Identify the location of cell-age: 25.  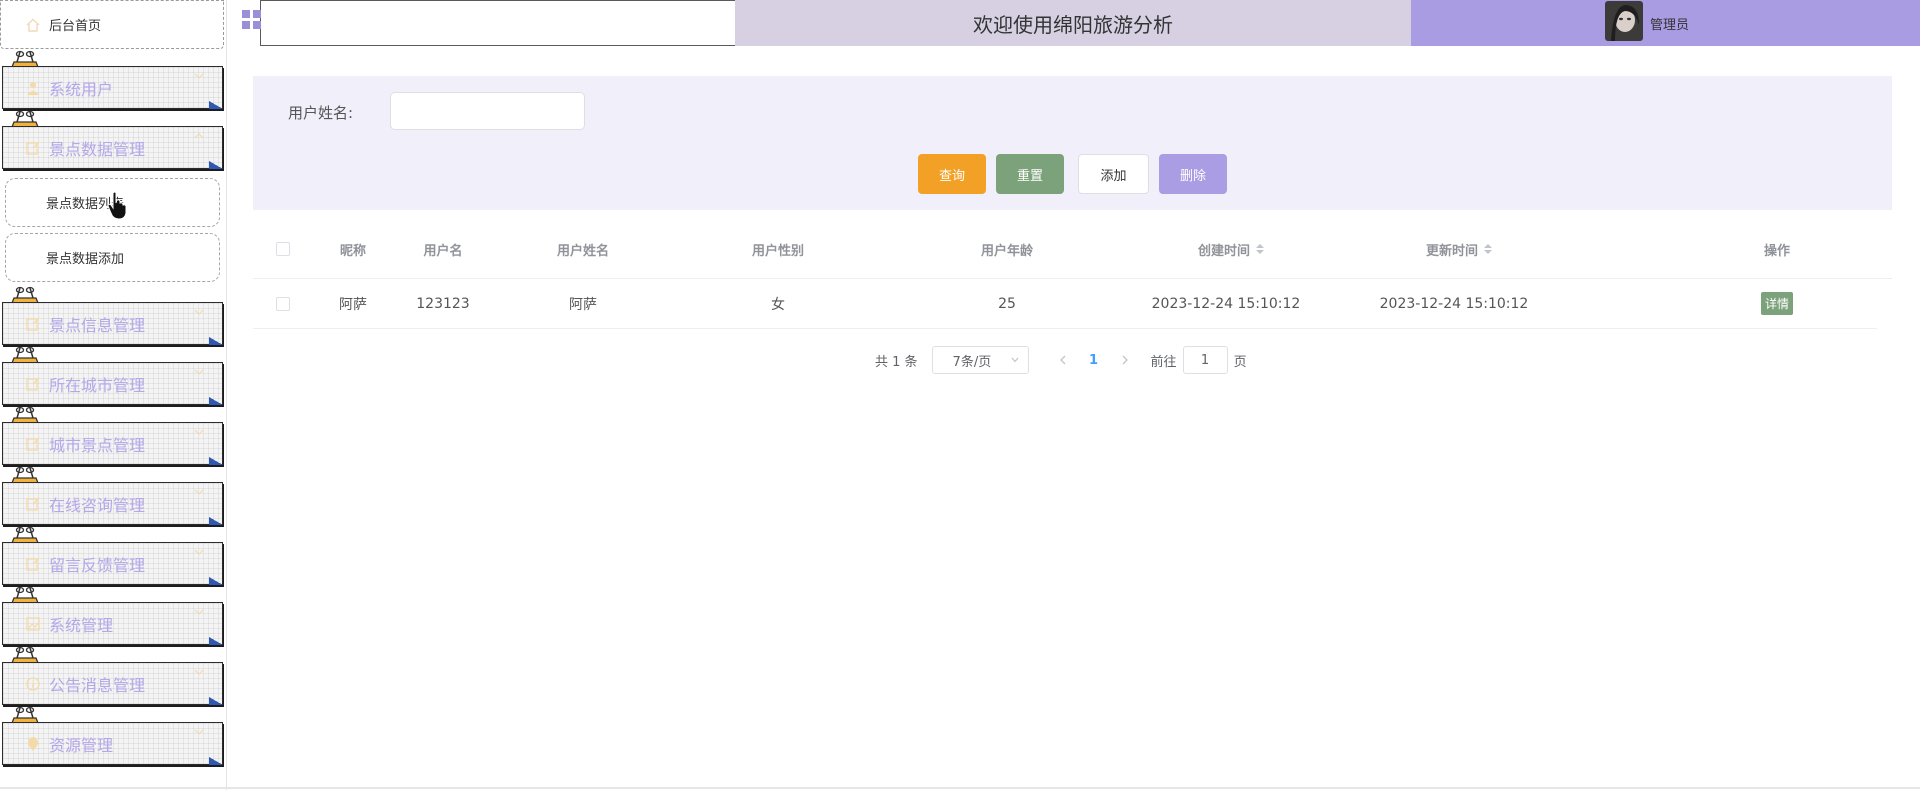
(1007, 303).